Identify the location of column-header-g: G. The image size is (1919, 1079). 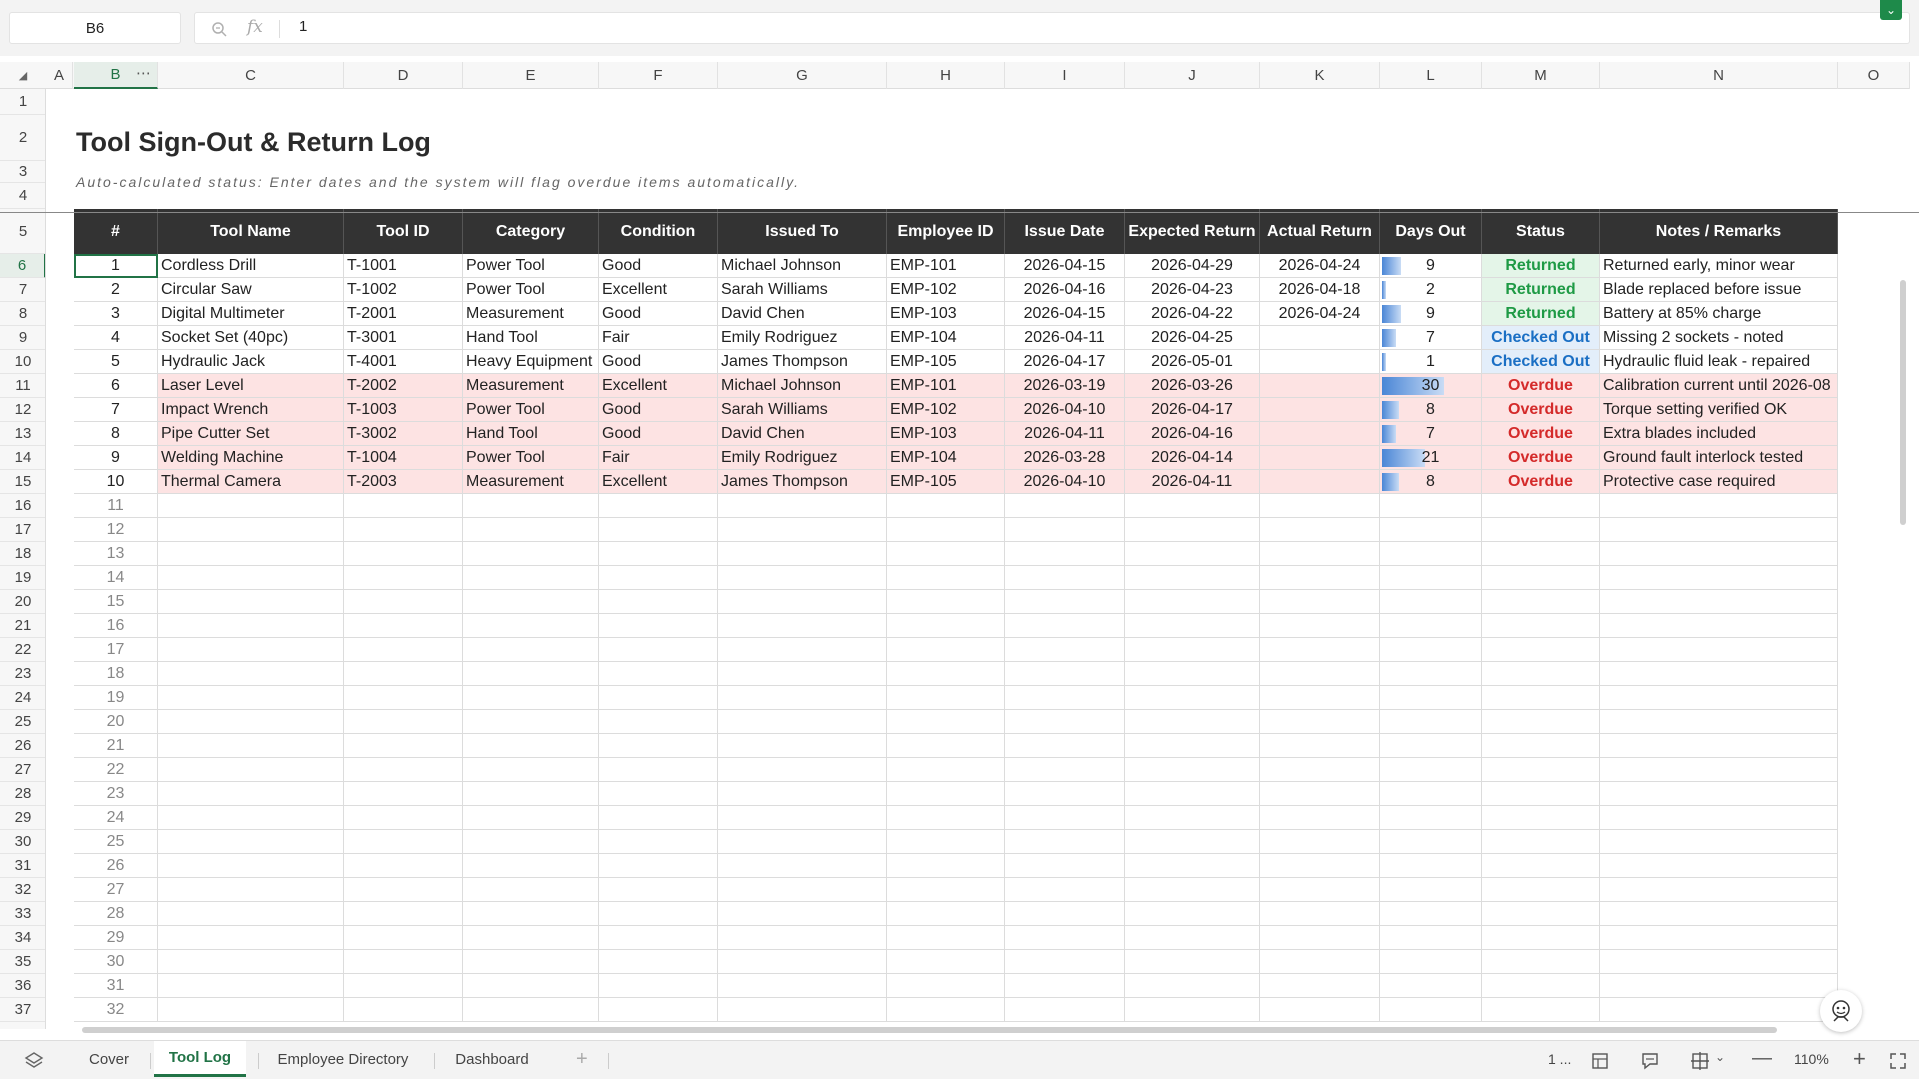
(802, 75).